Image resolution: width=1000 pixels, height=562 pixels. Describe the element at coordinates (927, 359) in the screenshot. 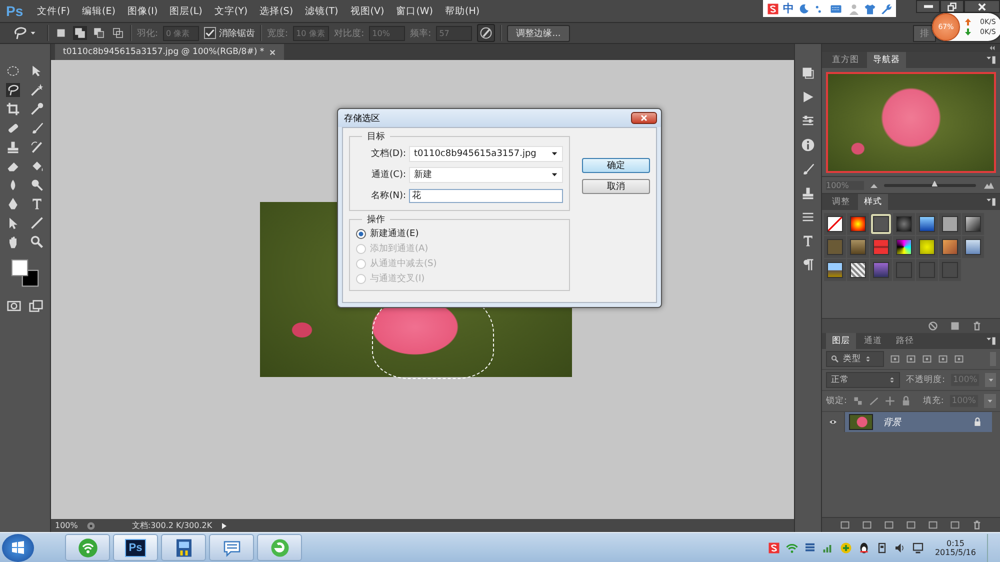

I see `type-filter-icon` at that location.